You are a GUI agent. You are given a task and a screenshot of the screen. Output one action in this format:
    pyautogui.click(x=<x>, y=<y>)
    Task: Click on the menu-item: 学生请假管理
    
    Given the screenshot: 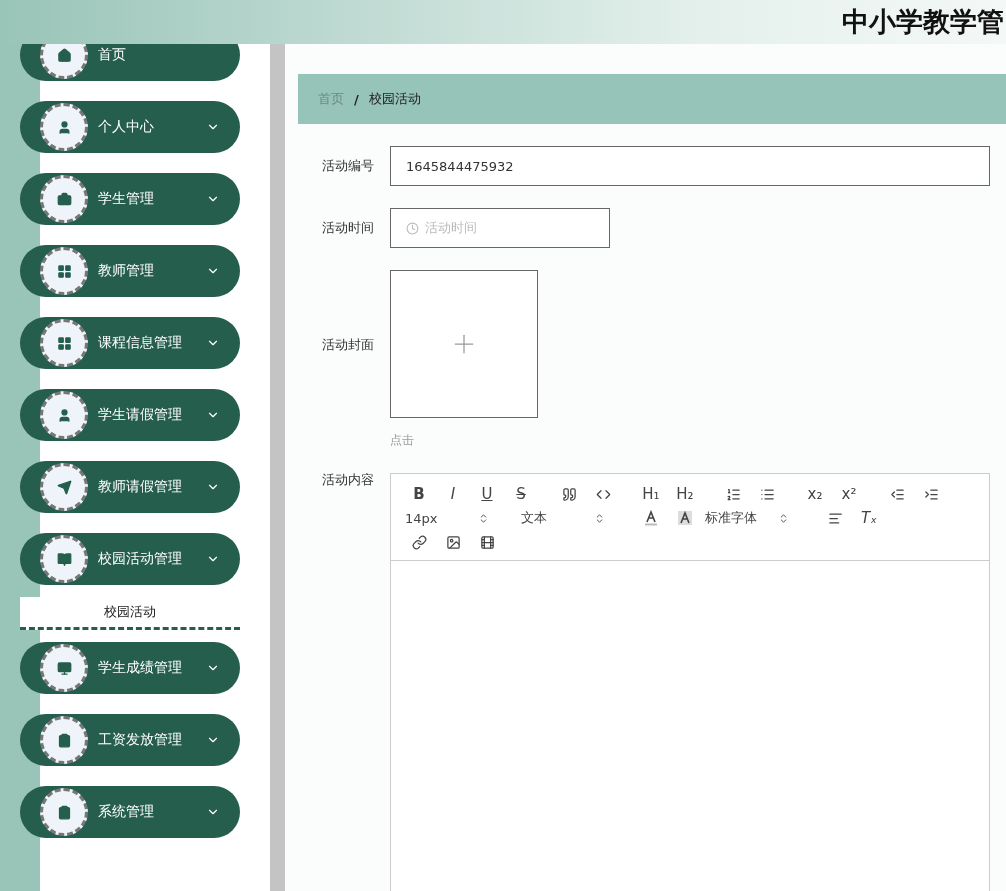 What is the action you would take?
    pyautogui.click(x=130, y=415)
    